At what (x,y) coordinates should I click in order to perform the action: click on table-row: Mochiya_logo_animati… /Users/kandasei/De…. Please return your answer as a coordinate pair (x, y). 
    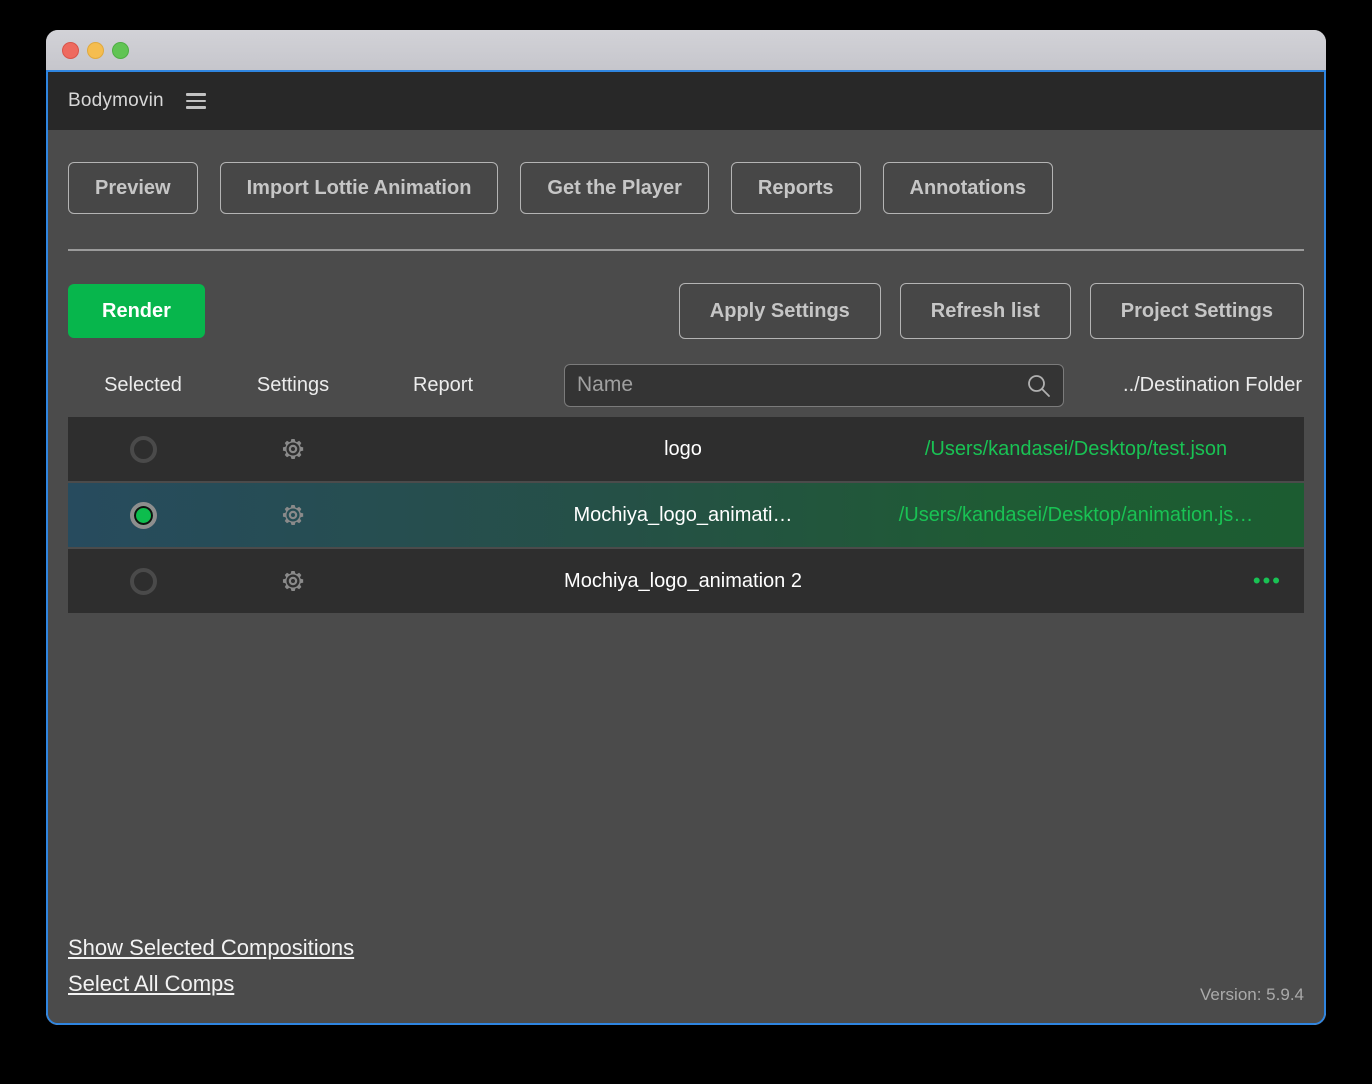
    Looking at the image, I should click on (686, 516).